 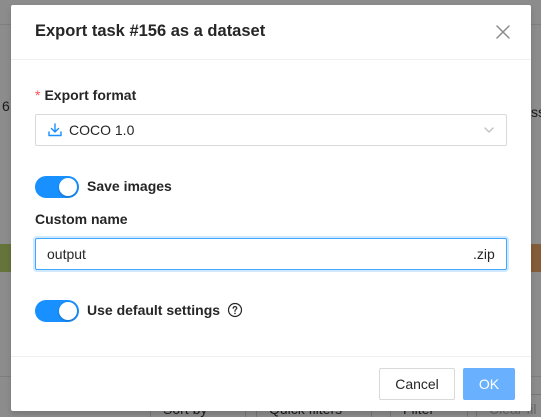 What do you see at coordinates (417, 384) in the screenshot?
I see `cancel-button: Cancel` at bounding box center [417, 384].